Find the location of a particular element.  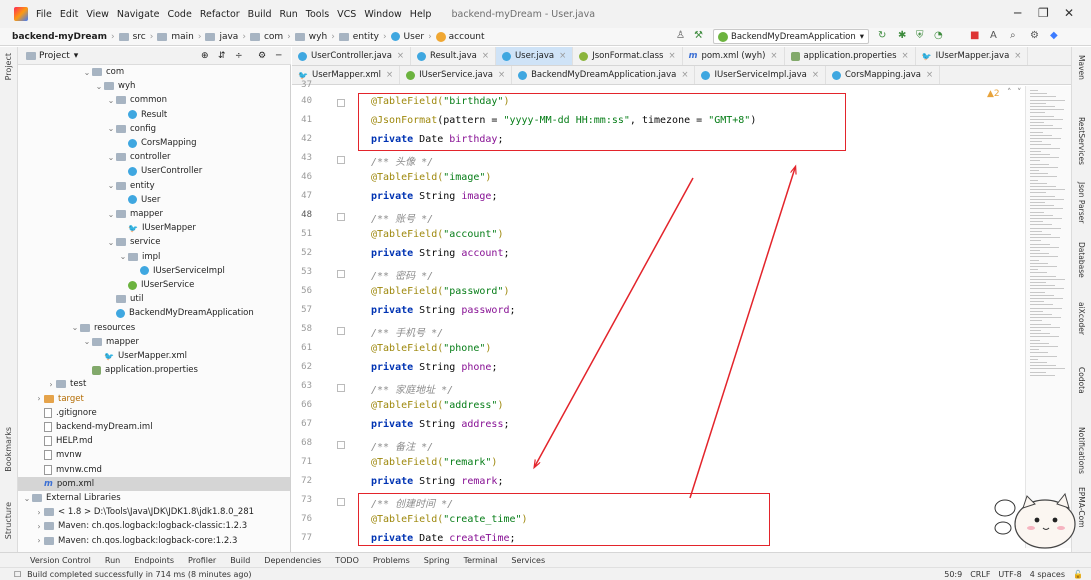

lock-icon: 🔓 is located at coordinates (1078, 574).